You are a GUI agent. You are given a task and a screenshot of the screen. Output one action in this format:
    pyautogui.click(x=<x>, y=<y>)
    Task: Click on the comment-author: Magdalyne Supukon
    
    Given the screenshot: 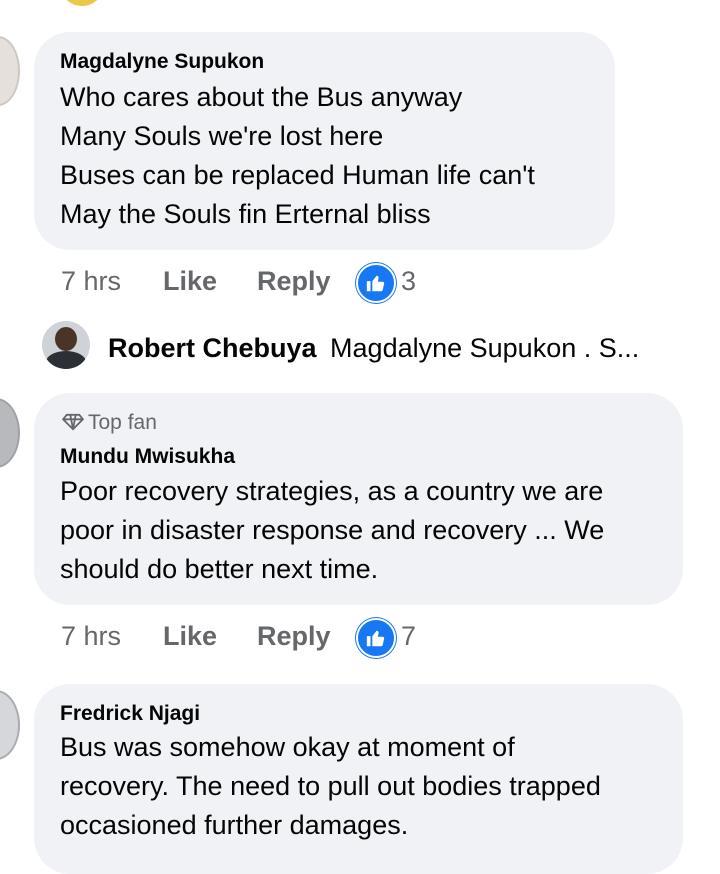 What is the action you would take?
    pyautogui.click(x=162, y=62)
    